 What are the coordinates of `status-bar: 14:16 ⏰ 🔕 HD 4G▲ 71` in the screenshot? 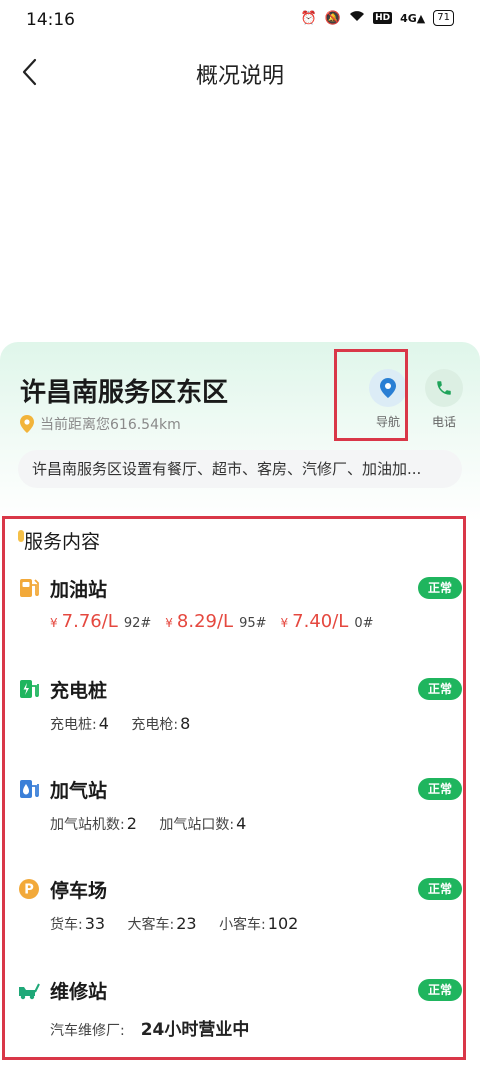 It's located at (240, 20).